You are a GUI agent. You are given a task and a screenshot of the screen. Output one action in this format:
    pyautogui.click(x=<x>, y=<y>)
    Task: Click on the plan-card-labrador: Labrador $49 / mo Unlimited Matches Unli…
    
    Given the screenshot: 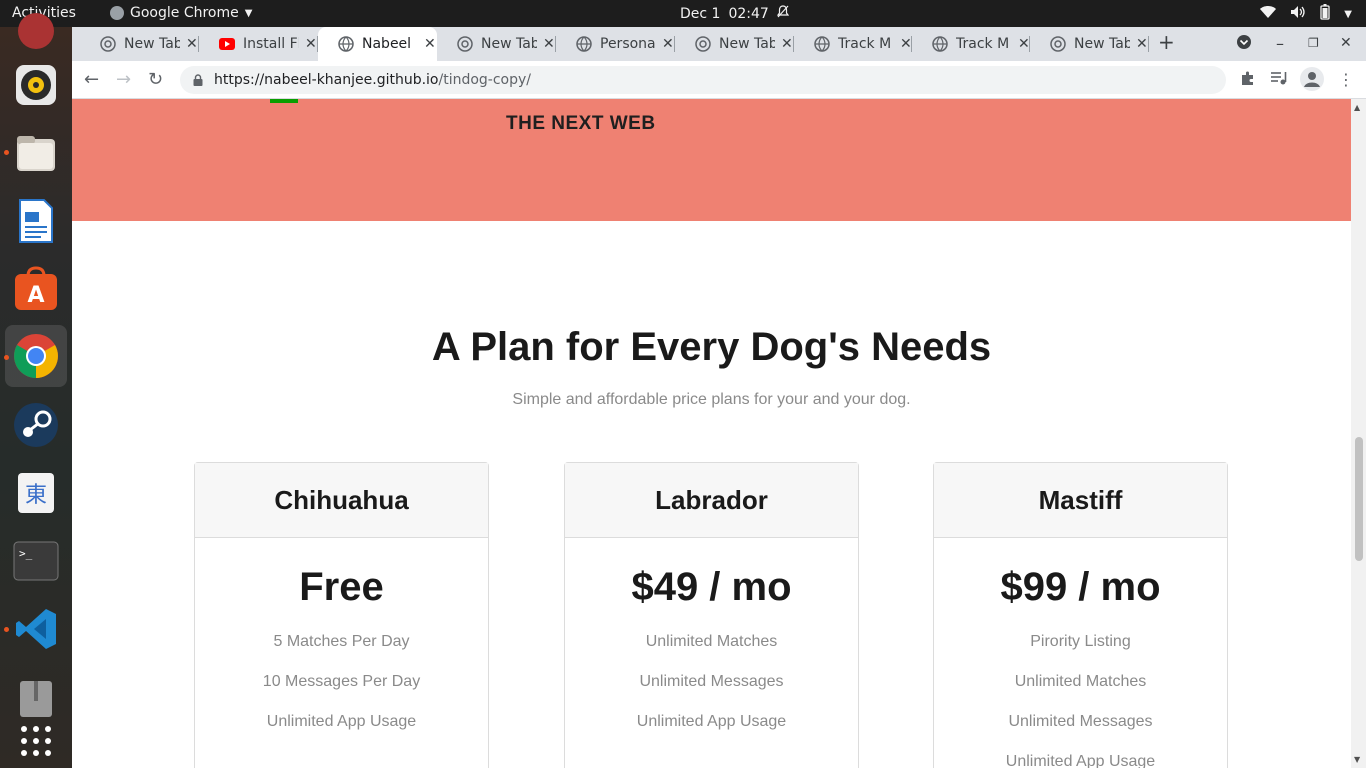 What is the action you would take?
    pyautogui.click(x=711, y=615)
    